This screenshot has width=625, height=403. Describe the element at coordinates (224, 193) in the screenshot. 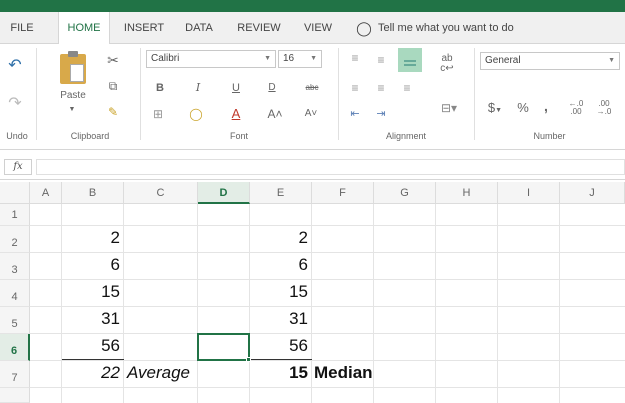

I see `column-header-d: D` at that location.